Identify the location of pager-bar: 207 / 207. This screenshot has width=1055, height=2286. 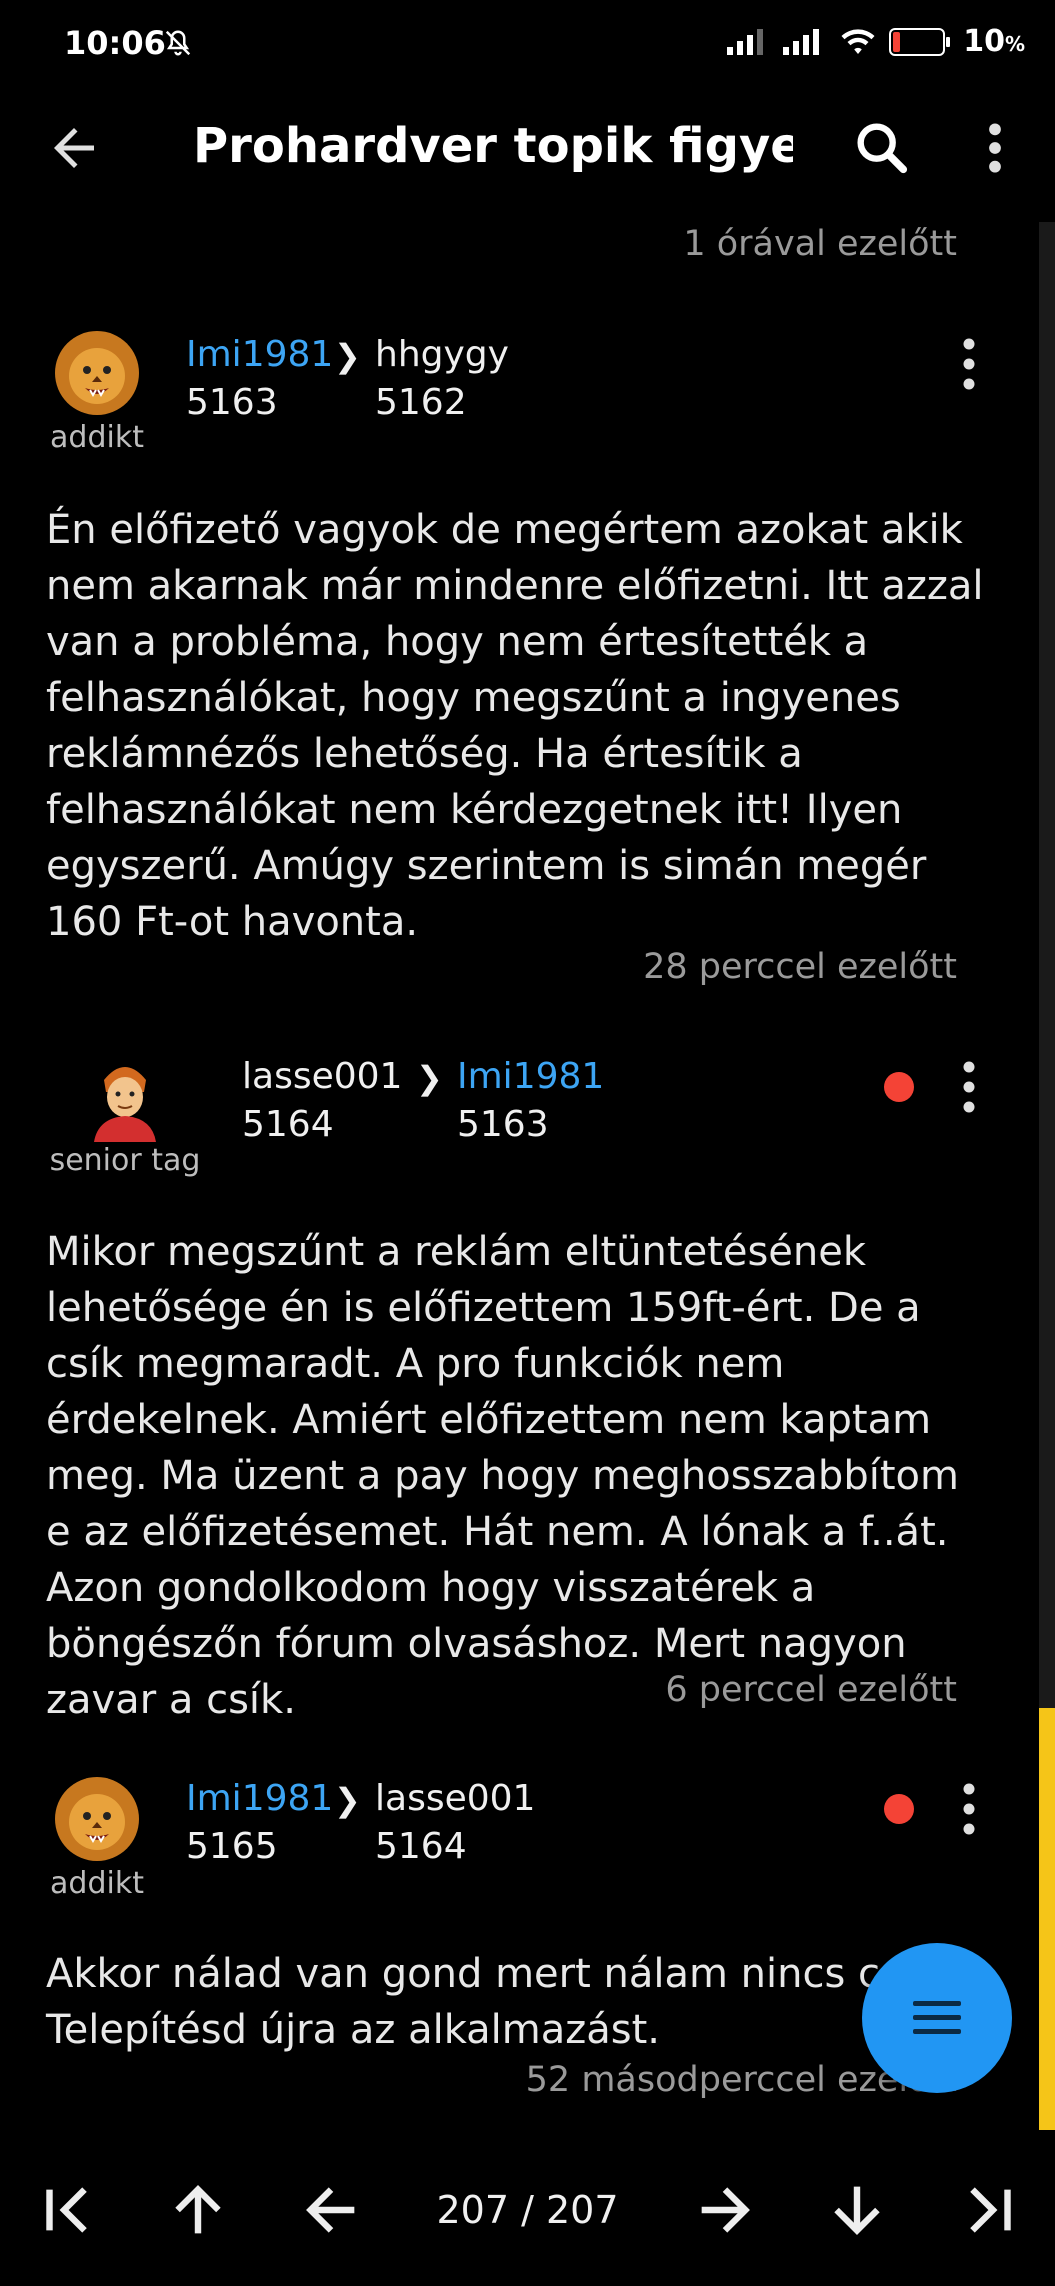
(527, 2208).